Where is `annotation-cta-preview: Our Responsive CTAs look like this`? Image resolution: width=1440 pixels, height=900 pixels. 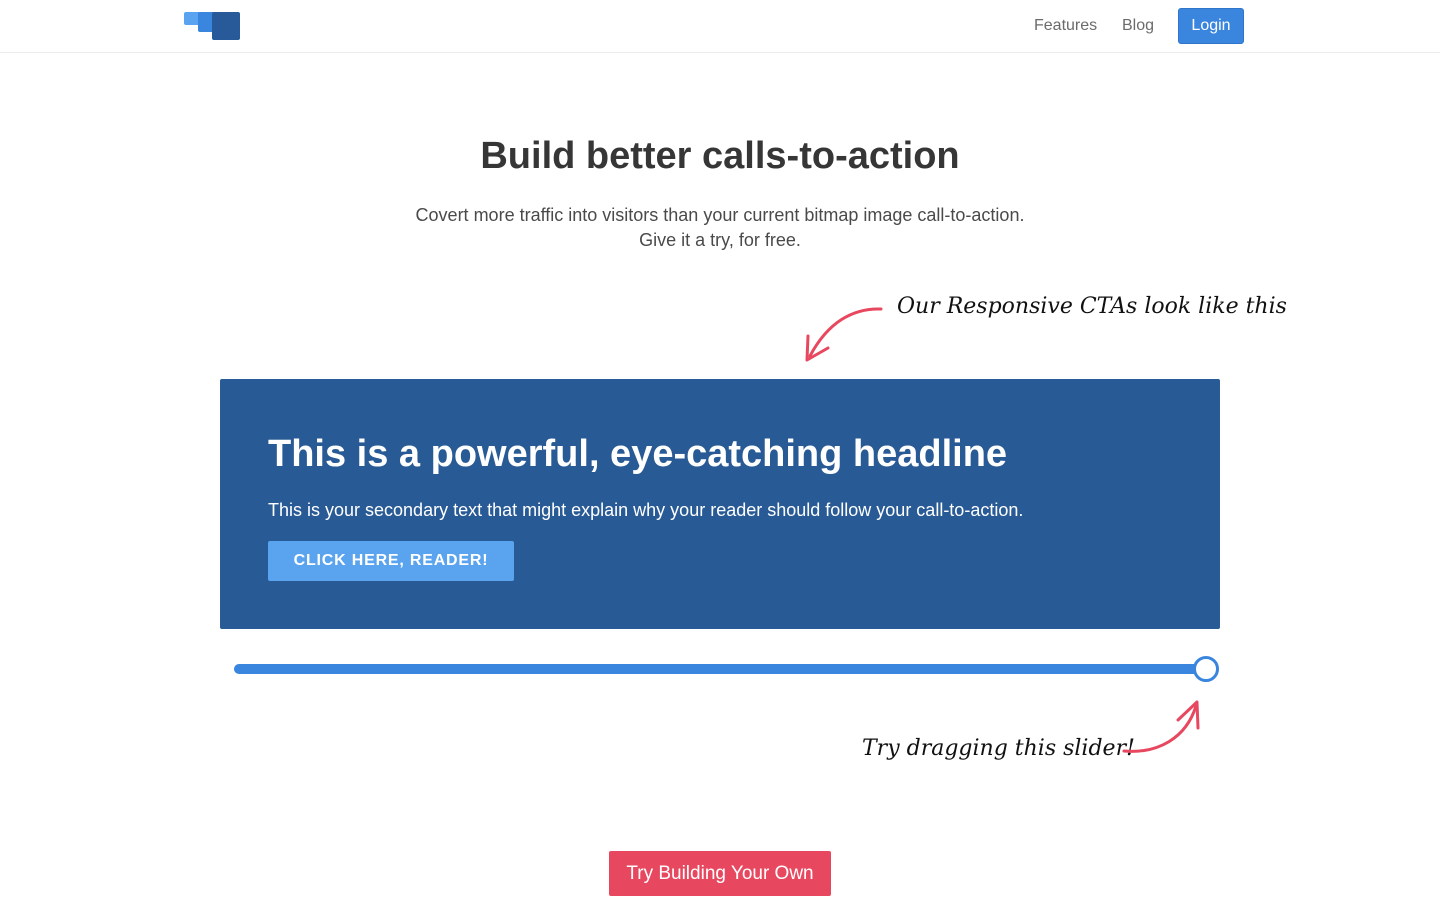 annotation-cta-preview: Our Responsive CTAs look like this is located at coordinates (1092, 306).